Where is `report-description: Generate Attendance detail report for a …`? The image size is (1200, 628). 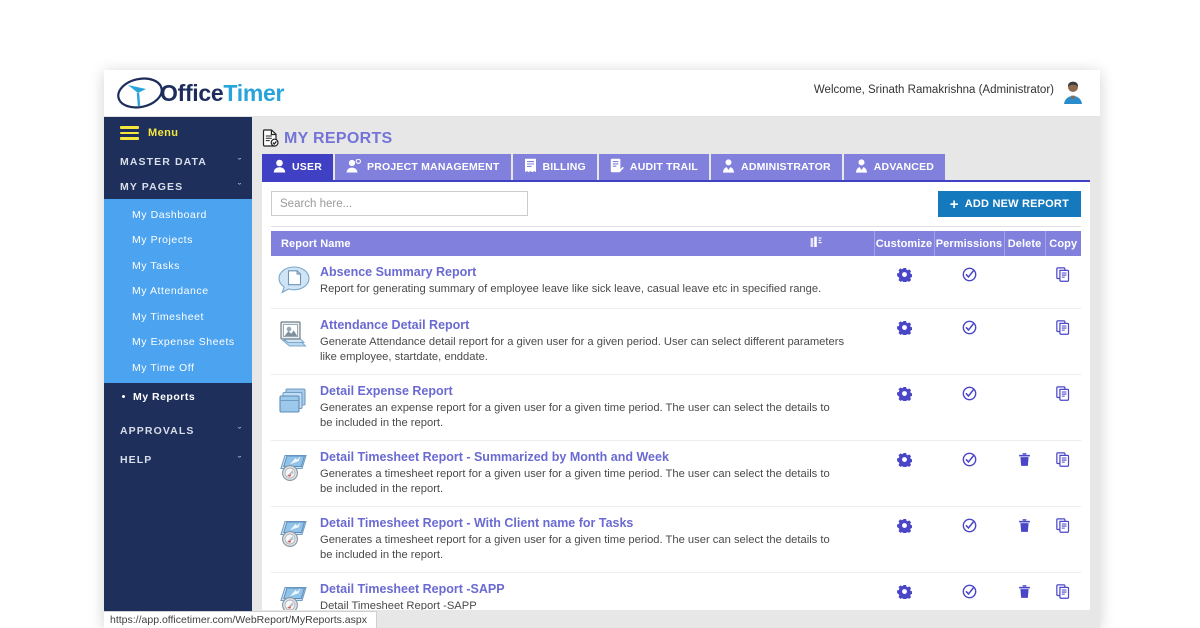
report-description: Generate Attendance detail report for a … is located at coordinates (582, 349).